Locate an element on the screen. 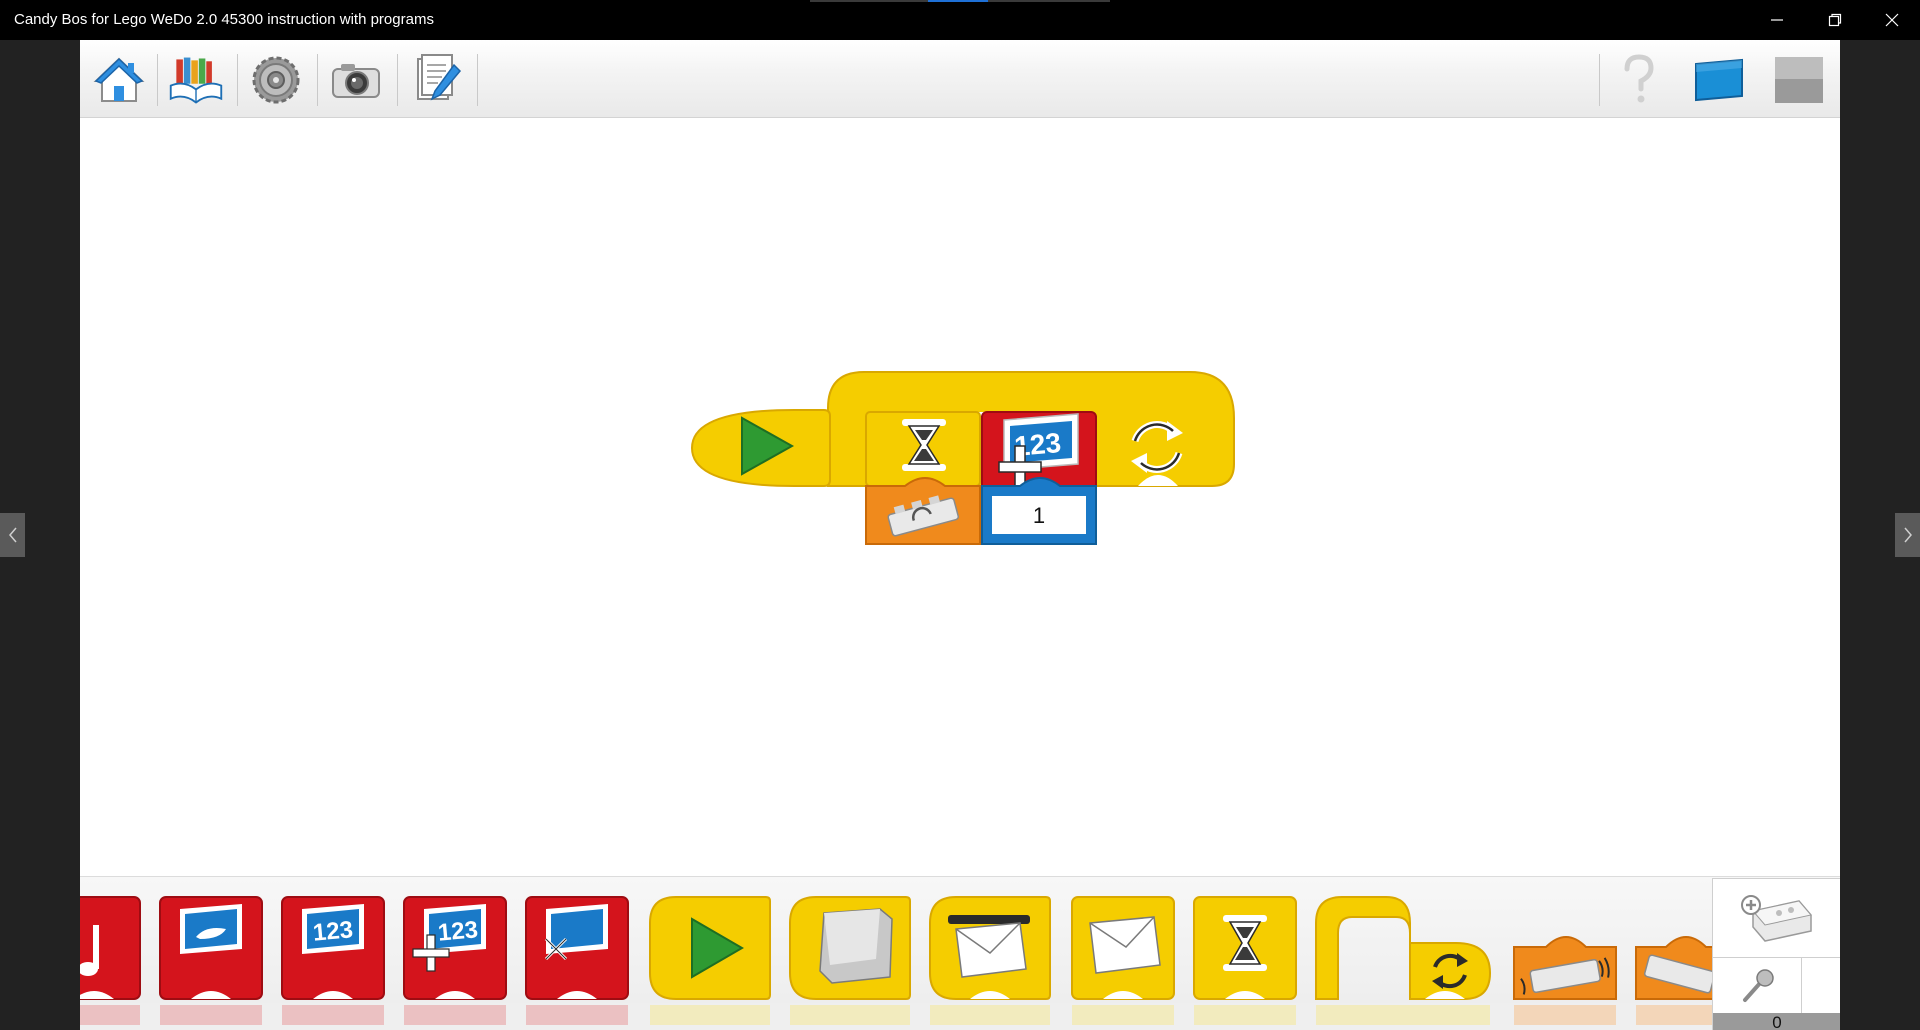  start-block is located at coordinates (760, 448).